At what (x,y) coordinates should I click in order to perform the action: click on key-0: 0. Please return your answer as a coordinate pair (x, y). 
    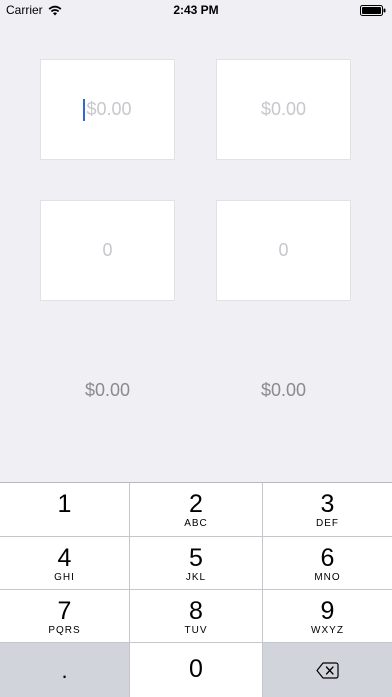
    Looking at the image, I should click on (196, 670).